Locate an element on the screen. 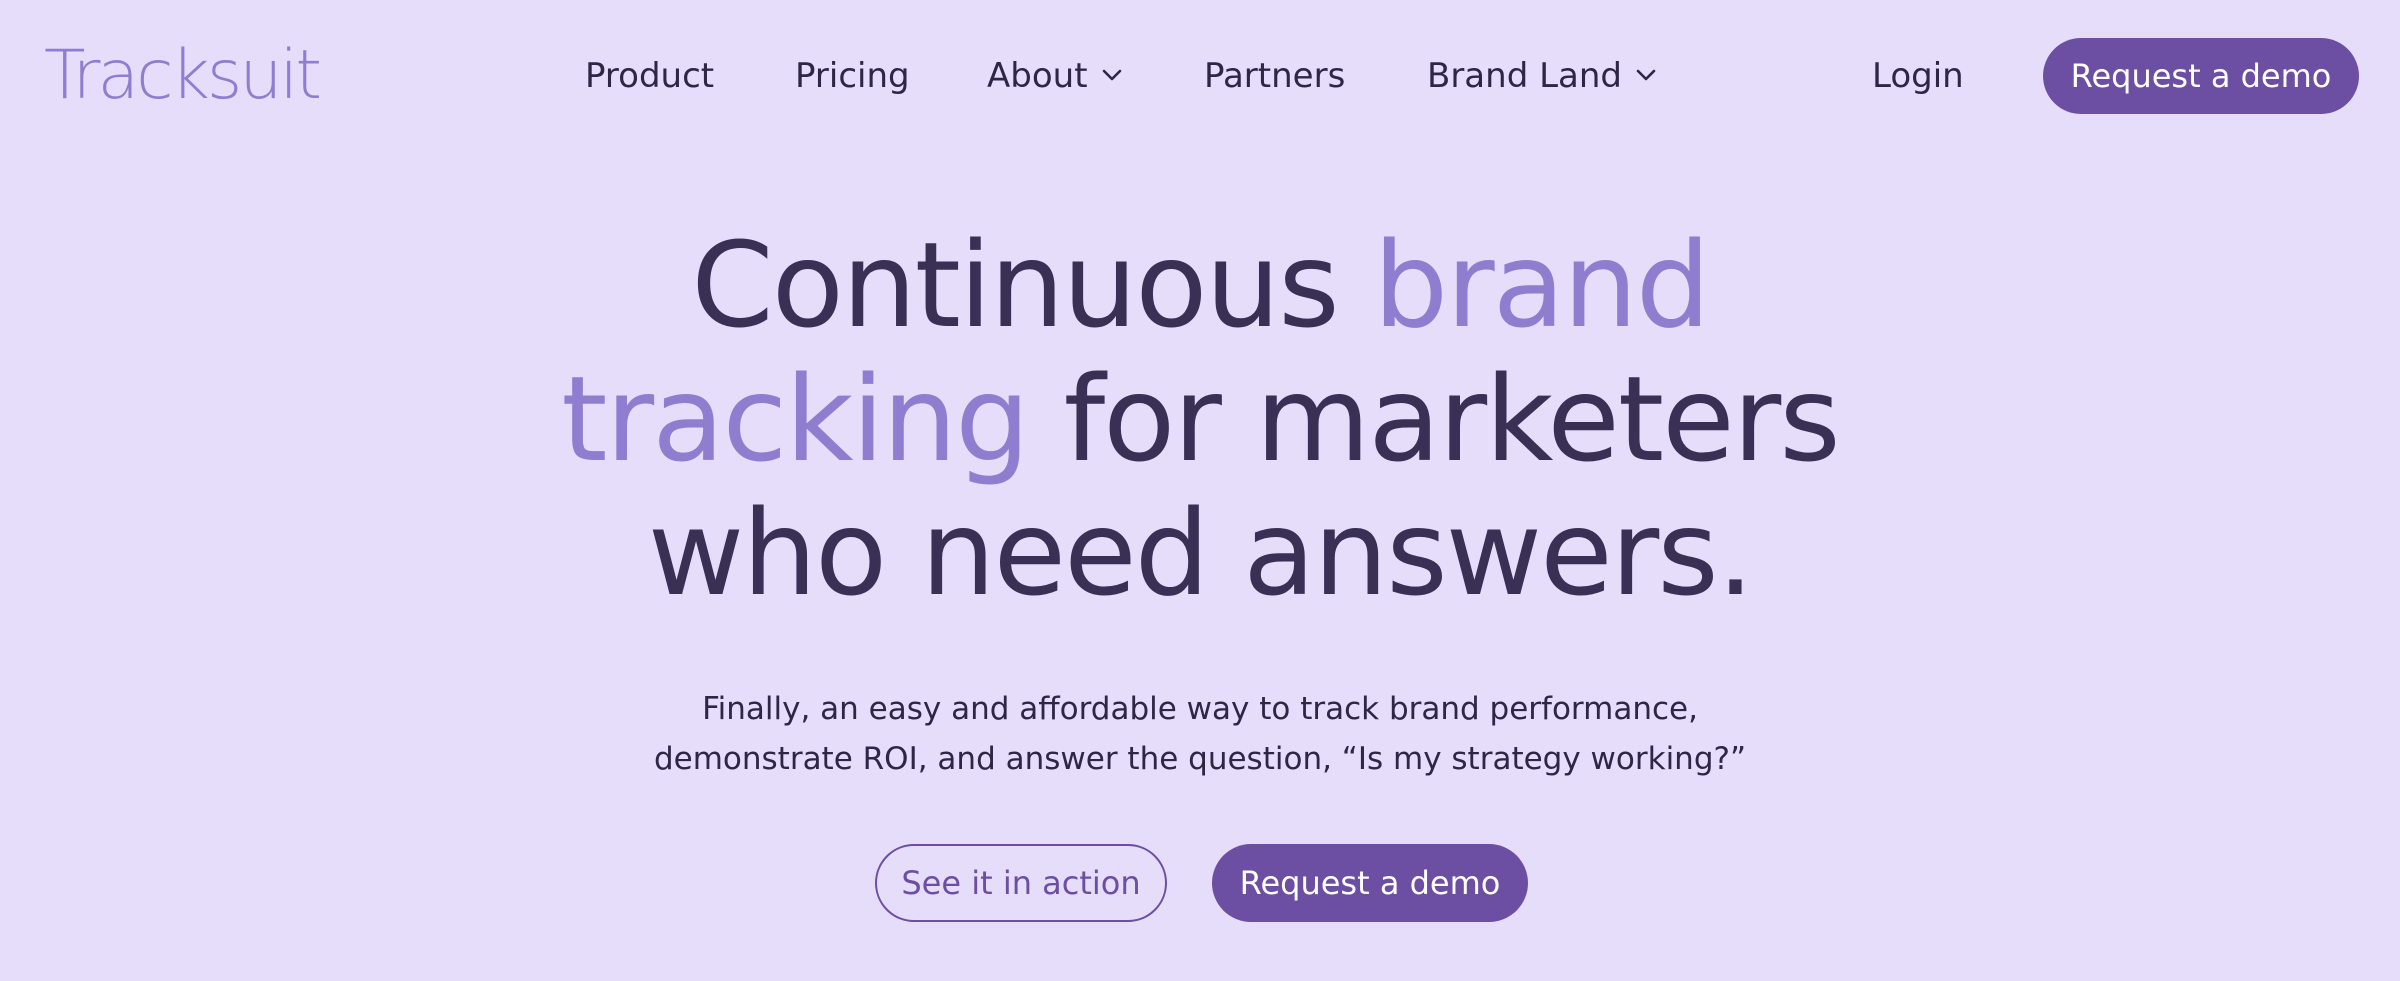 The image size is (2400, 981). nav-item-label: Partners is located at coordinates (1275, 76).